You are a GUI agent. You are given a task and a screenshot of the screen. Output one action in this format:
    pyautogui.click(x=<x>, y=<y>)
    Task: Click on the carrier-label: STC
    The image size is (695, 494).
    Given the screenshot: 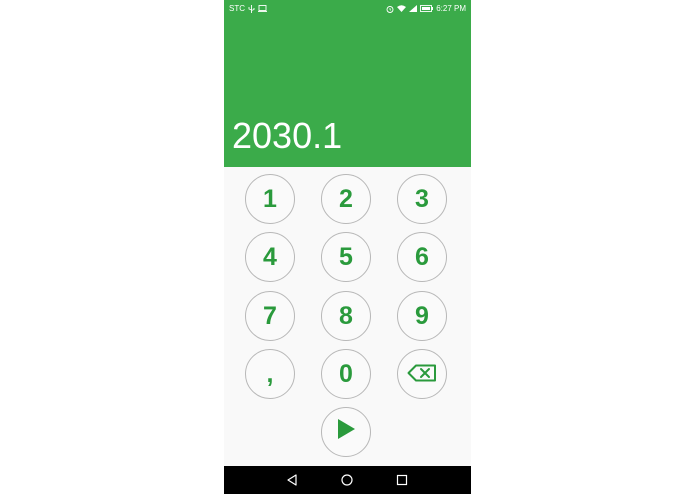 What is the action you would take?
    pyautogui.click(x=237, y=8)
    